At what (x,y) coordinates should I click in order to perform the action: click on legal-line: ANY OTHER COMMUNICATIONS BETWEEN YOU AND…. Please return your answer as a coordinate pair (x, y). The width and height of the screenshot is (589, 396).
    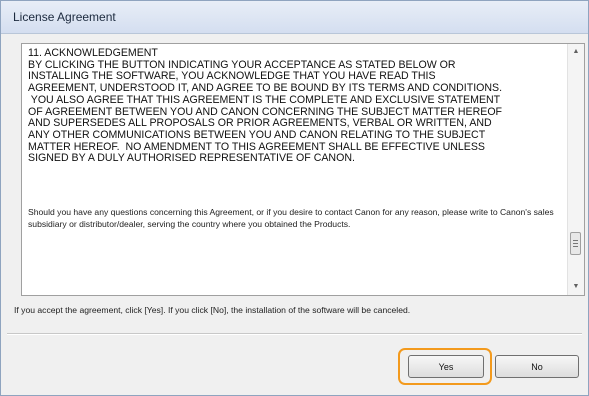
    Looking at the image, I should click on (257, 134).